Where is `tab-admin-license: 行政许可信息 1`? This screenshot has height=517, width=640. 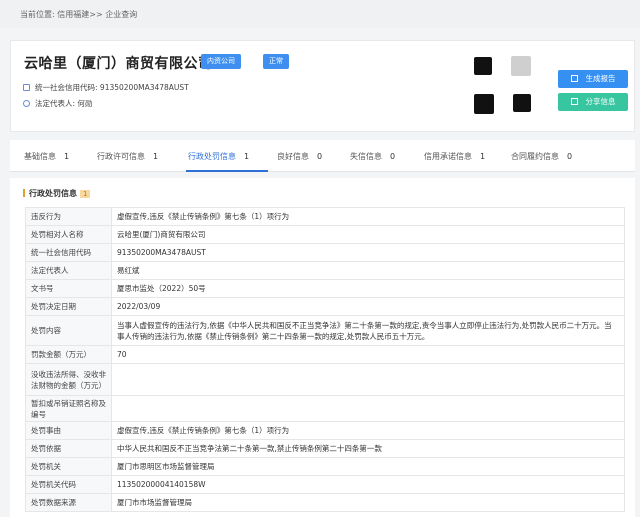
tab-admin-license: 行政许可信息 1 is located at coordinates (127, 156).